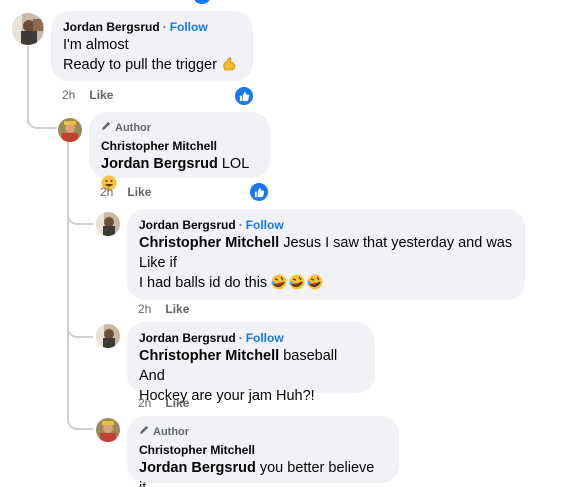 The height and width of the screenshot is (487, 583). Describe the element at coordinates (205, 283) in the screenshot. I see `comment-text: I had balls id do this` at that location.